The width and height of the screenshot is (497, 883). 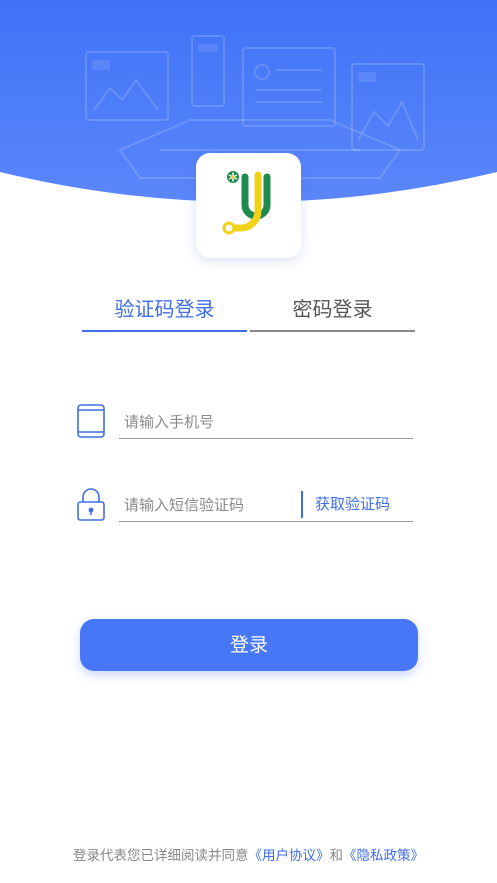 I want to click on login-tabs: 验证码登录 密码登录, so click(x=248, y=311).